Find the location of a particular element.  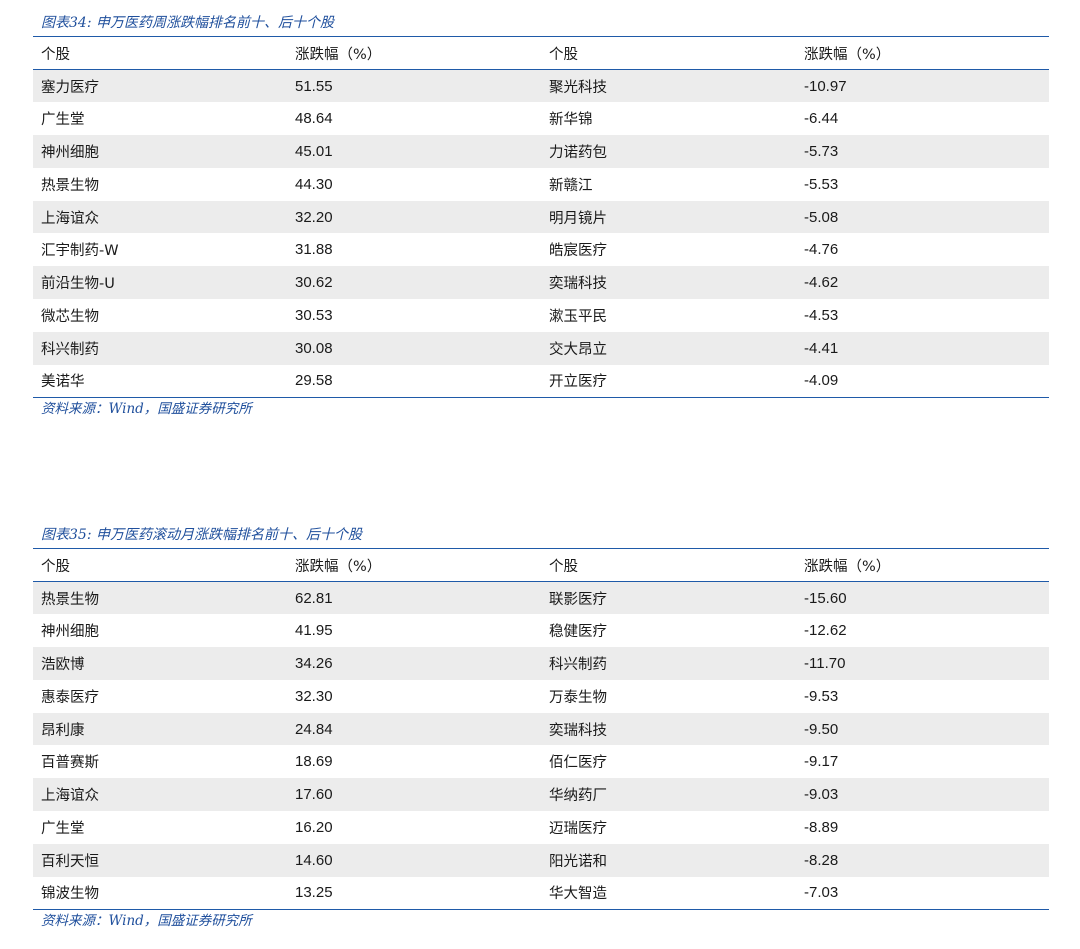

change-value-cell: -9.17 is located at coordinates (821, 762).